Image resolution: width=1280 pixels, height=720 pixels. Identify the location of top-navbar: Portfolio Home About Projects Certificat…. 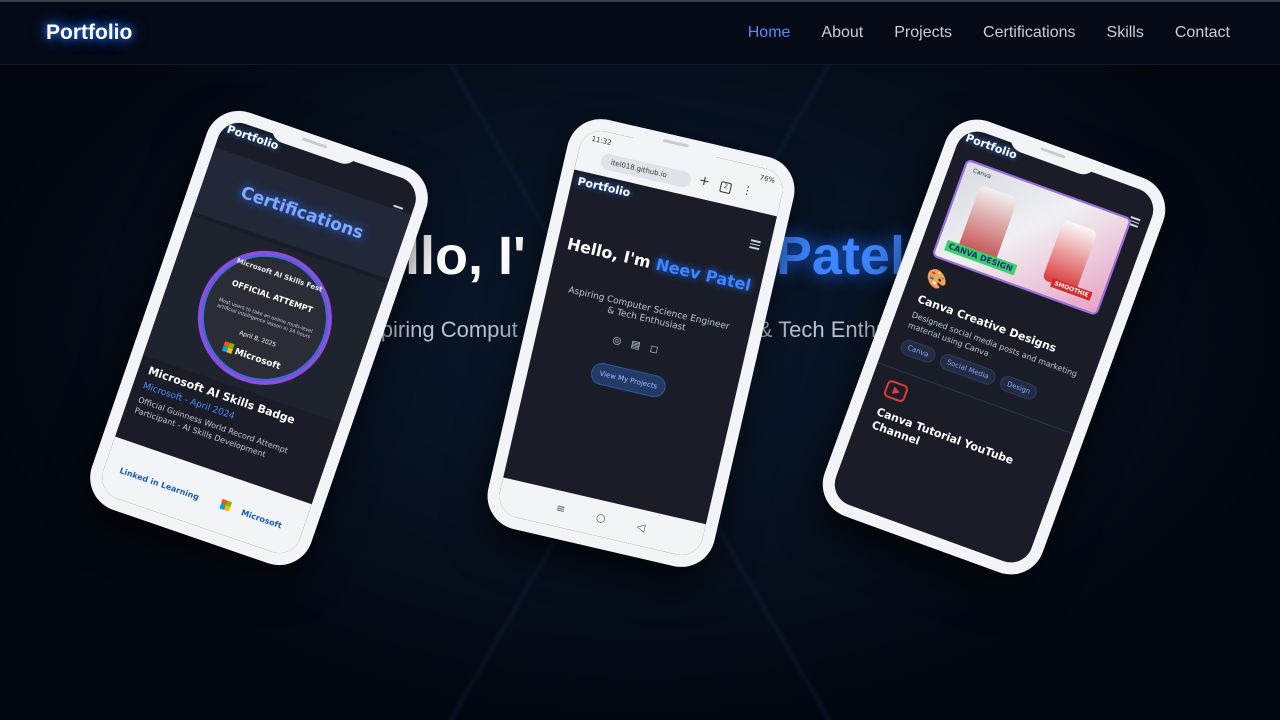
(640, 32).